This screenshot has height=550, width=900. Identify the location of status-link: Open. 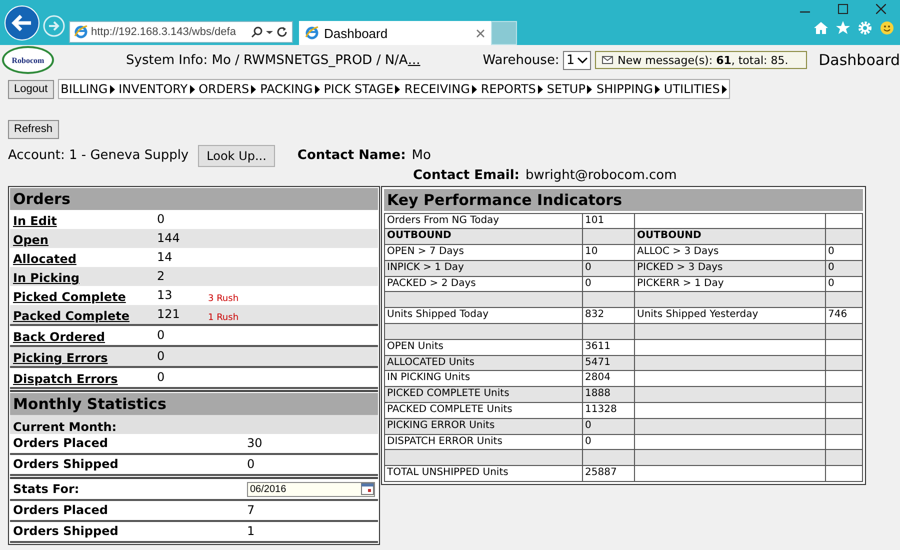
(30, 239).